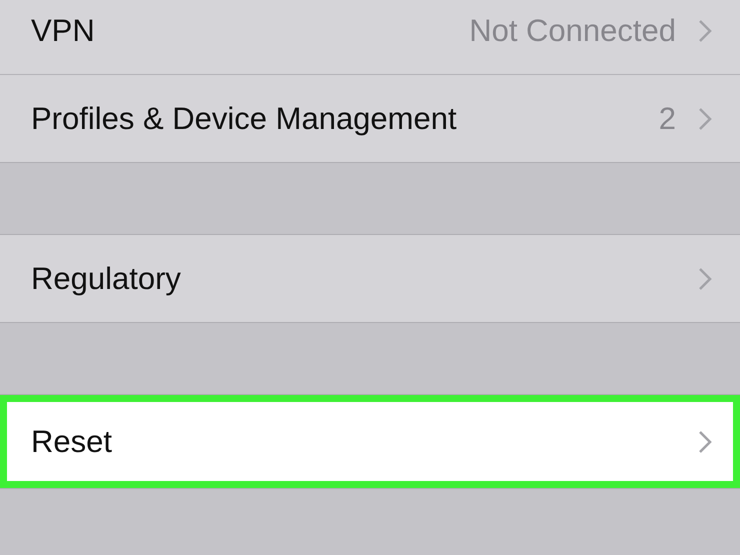 Image resolution: width=740 pixels, height=555 pixels. What do you see at coordinates (72, 442) in the screenshot?
I see `row-label: Reset` at bounding box center [72, 442].